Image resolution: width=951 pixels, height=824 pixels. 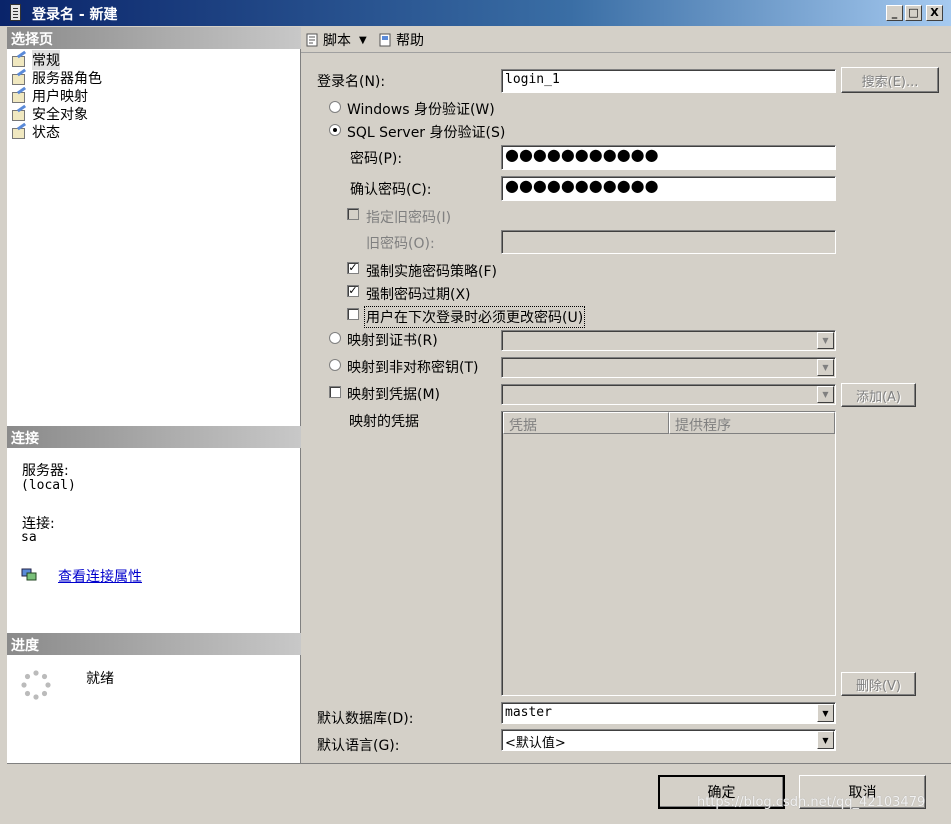 I want to click on sidebar-item-label: 用户映射, so click(x=60, y=97).